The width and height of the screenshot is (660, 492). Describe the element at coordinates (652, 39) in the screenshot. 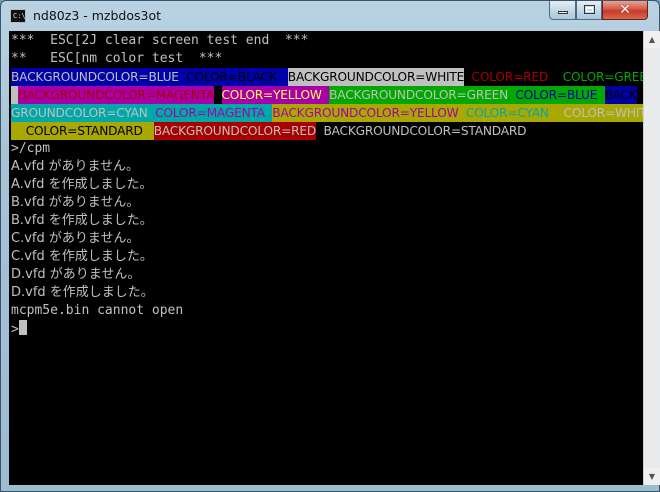

I see `scroll-up-arrow-icon: ▲` at that location.